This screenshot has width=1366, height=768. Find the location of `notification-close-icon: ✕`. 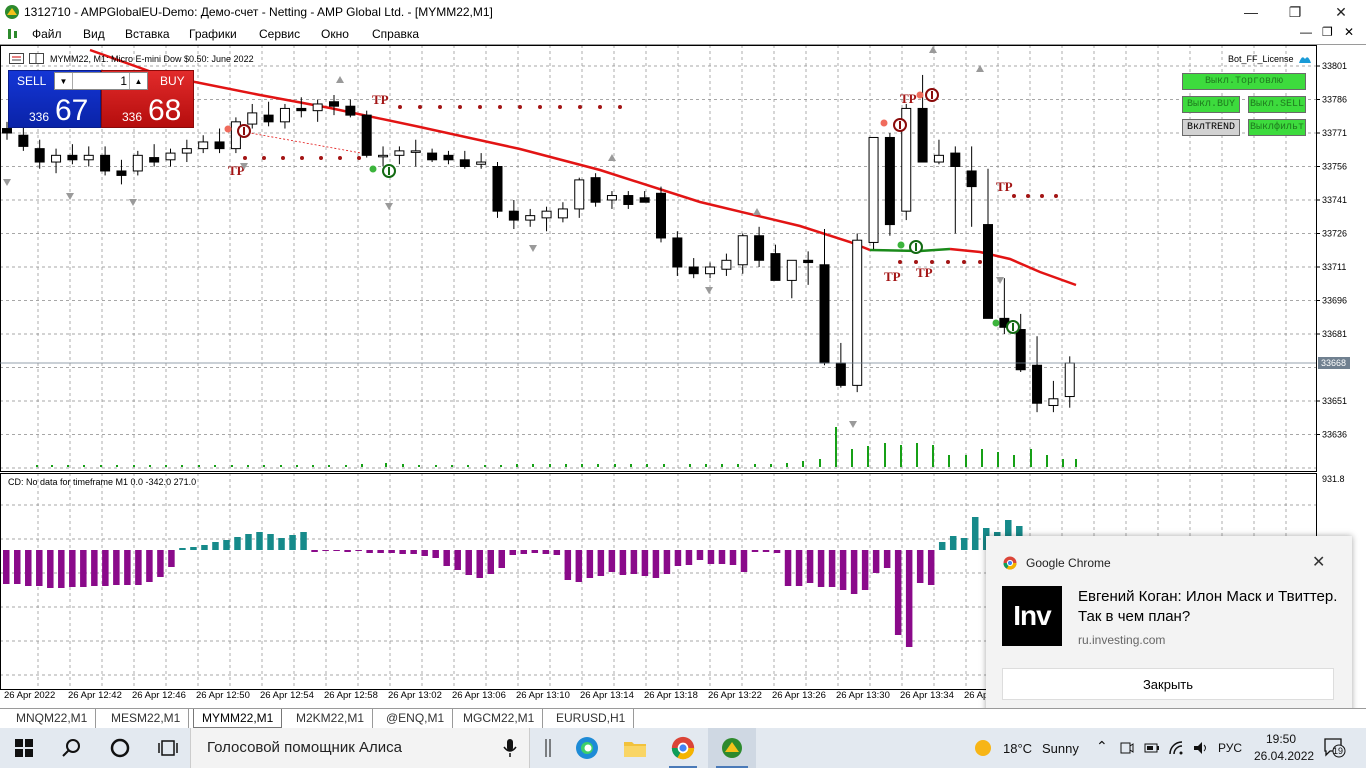

notification-close-icon: ✕ is located at coordinates (1318, 562).